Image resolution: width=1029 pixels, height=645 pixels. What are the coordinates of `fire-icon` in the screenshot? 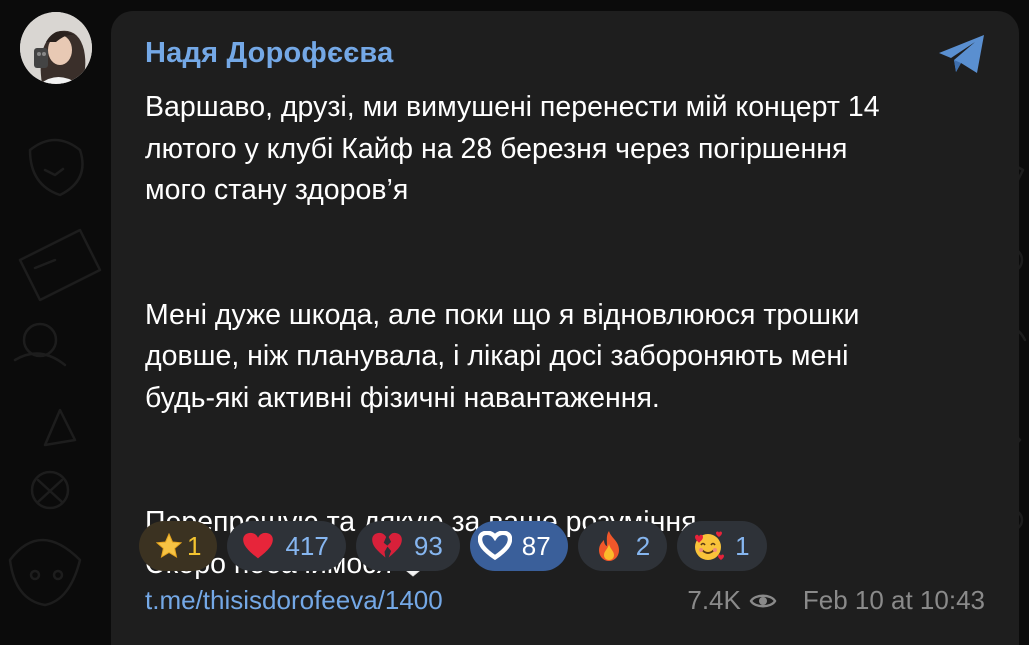 It's located at (609, 546).